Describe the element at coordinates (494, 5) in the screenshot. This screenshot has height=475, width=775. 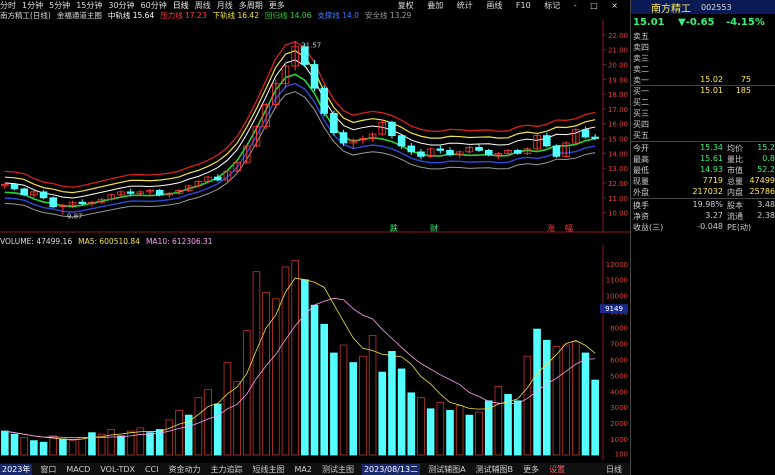
I see `draw-button: 画线` at that location.